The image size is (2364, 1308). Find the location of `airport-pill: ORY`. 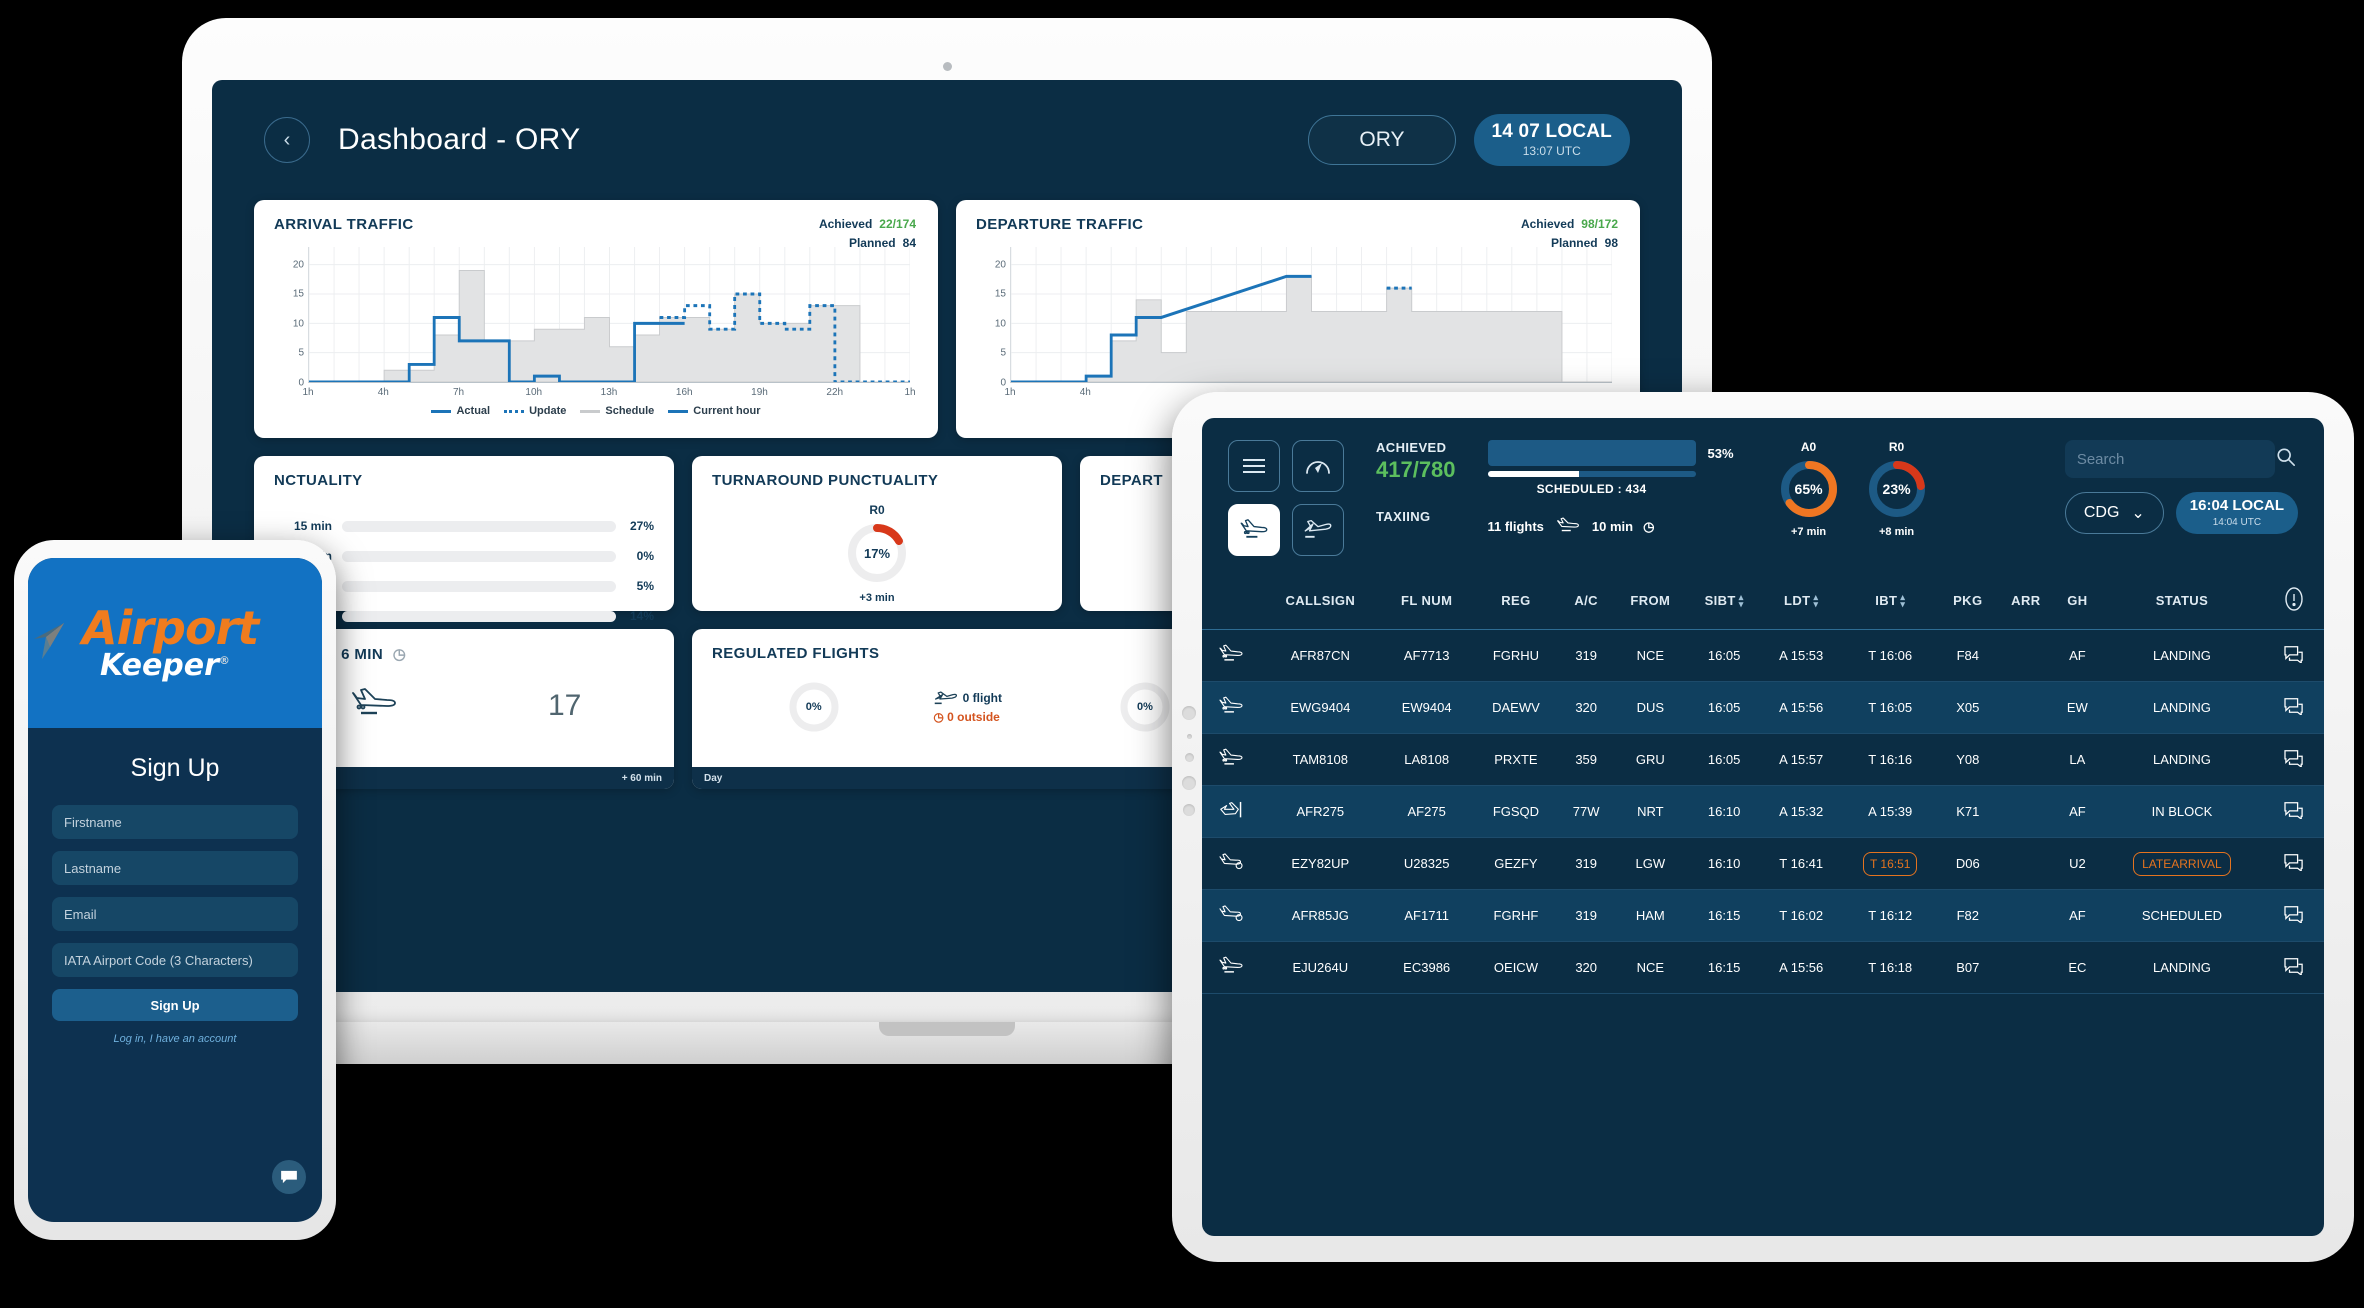

airport-pill: ORY is located at coordinates (1382, 140).